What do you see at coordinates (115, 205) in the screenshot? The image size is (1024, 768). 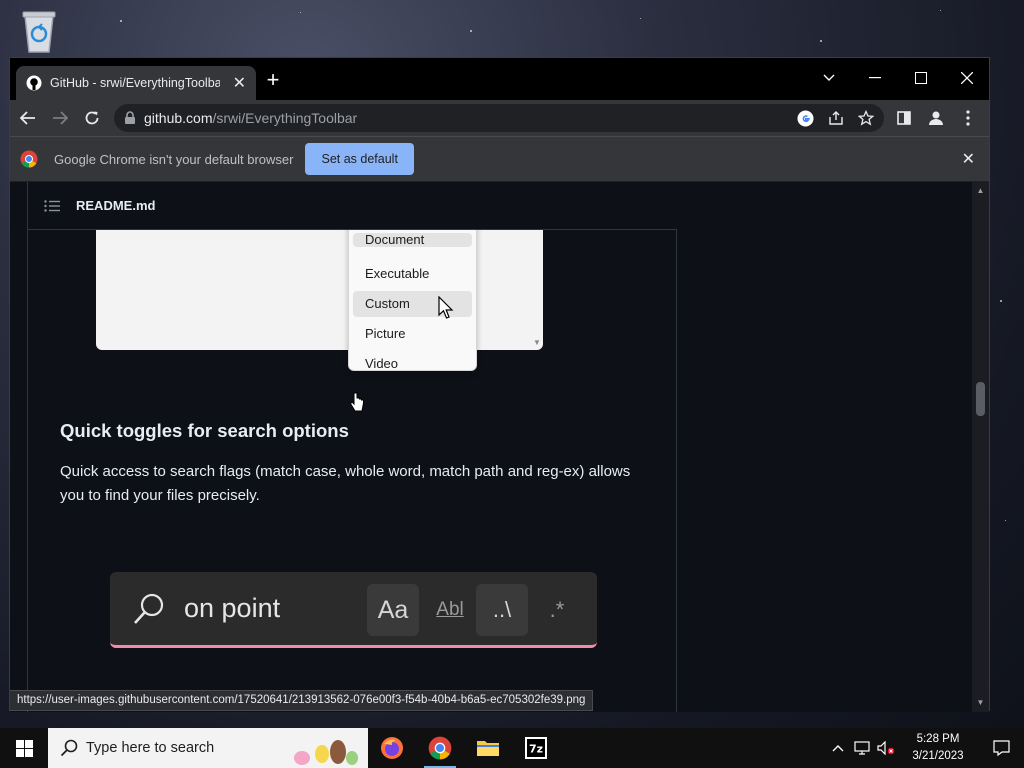 I see `readme-file-name: README.md` at bounding box center [115, 205].